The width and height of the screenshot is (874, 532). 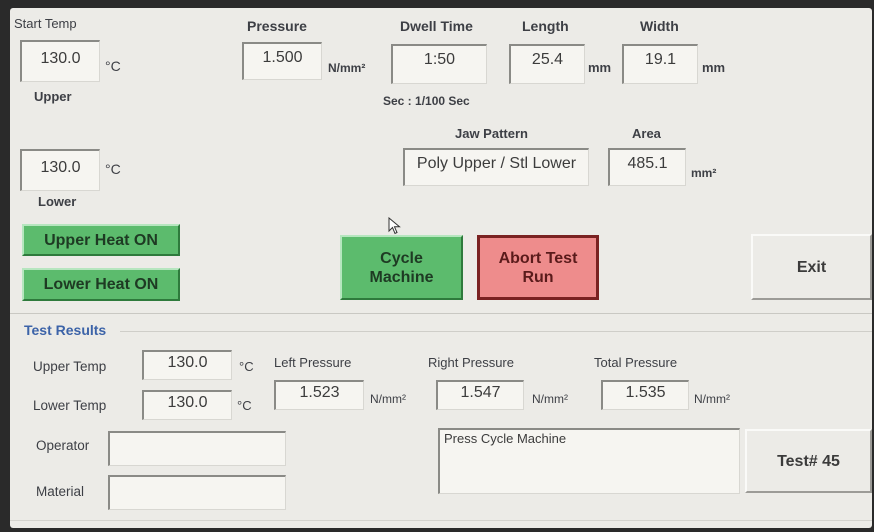 What do you see at coordinates (45, 23) in the screenshot?
I see `start-temp-label: Start Temp` at bounding box center [45, 23].